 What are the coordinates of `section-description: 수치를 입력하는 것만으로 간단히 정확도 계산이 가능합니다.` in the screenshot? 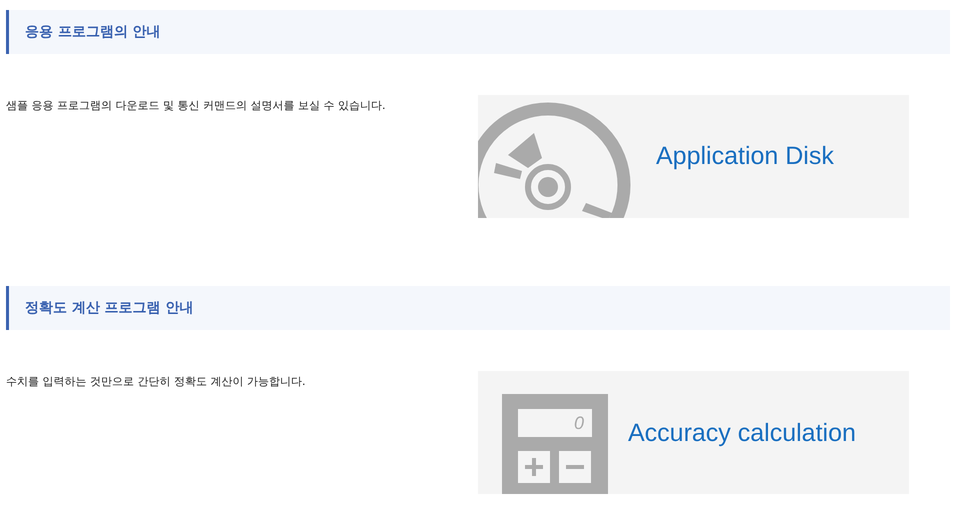 It's located at (156, 382).